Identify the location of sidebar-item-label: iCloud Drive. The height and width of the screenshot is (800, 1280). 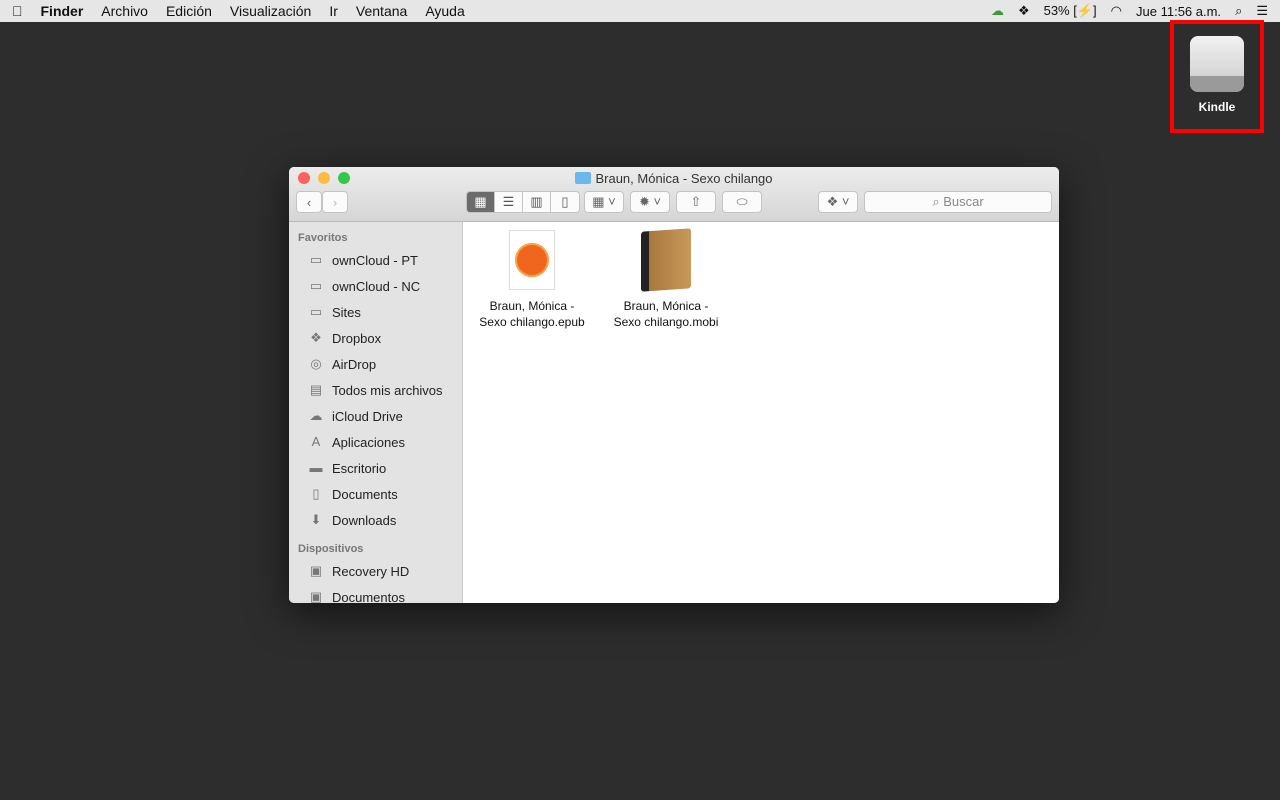
(367, 416).